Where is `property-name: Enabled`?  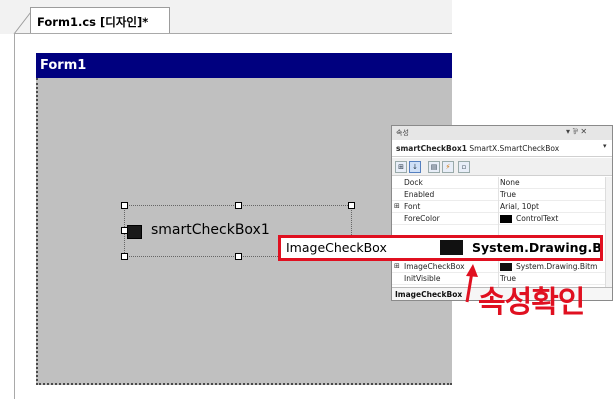
property-name: Enabled is located at coordinates (419, 194).